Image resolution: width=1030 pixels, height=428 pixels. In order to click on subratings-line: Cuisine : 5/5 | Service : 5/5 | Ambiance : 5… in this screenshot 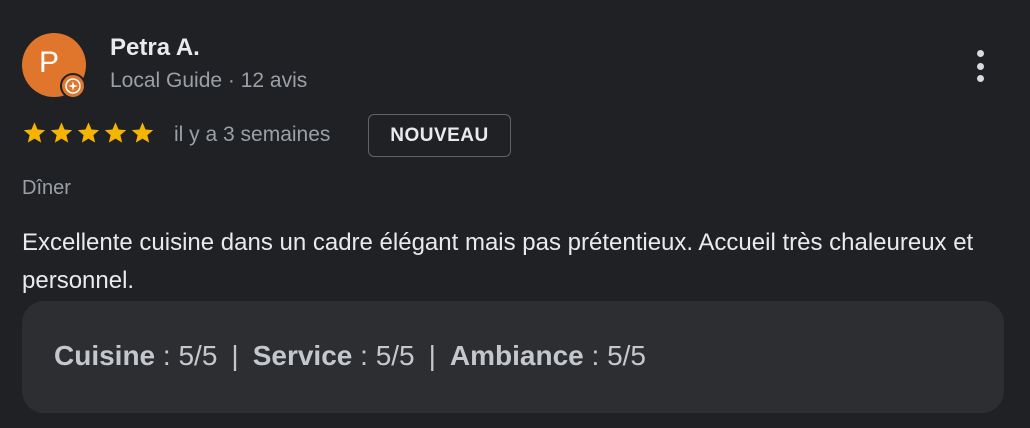, I will do `click(350, 356)`.